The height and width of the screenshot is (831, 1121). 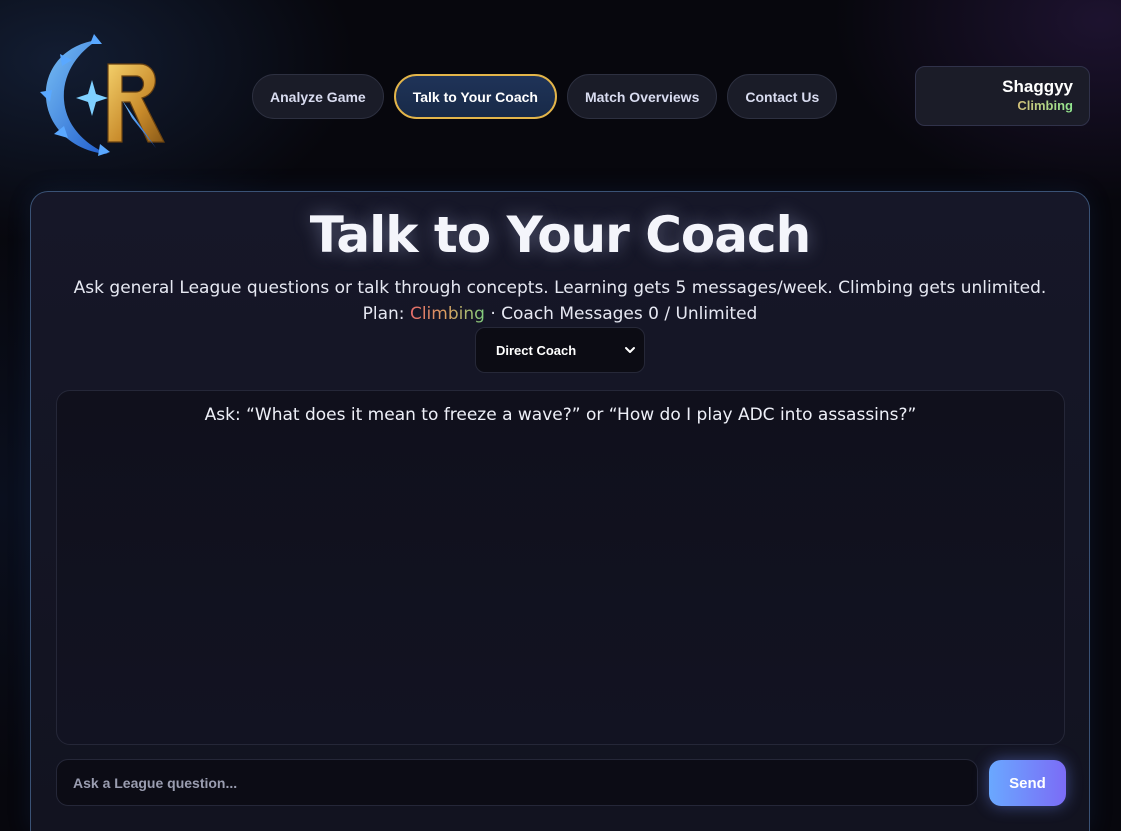 I want to click on chevron-down-icon, so click(x=630, y=350).